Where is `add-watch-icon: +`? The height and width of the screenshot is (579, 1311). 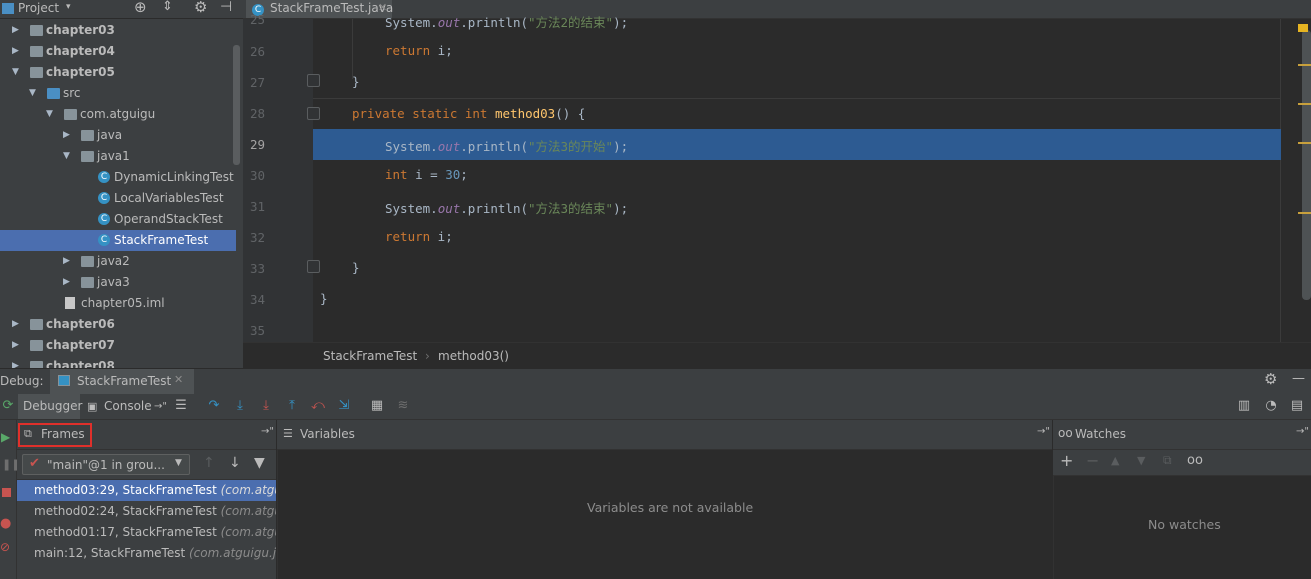
add-watch-icon: + is located at coordinates (1066, 460).